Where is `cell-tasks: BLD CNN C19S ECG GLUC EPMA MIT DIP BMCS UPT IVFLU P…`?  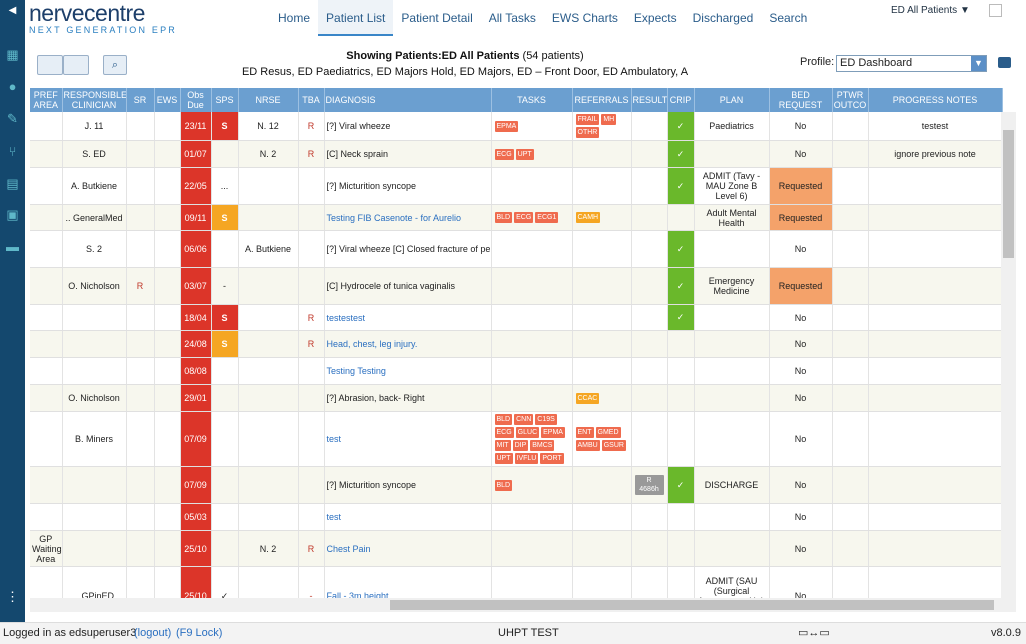
cell-tasks: BLD CNN C19S ECG GLUC EPMA MIT DIP BMCS UPT IVFLU P… is located at coordinates (532, 439).